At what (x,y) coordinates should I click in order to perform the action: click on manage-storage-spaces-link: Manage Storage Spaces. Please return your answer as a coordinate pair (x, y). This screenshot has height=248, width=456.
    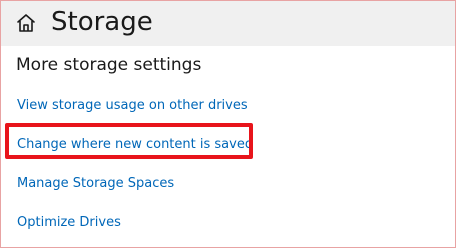
    Looking at the image, I should click on (95, 184).